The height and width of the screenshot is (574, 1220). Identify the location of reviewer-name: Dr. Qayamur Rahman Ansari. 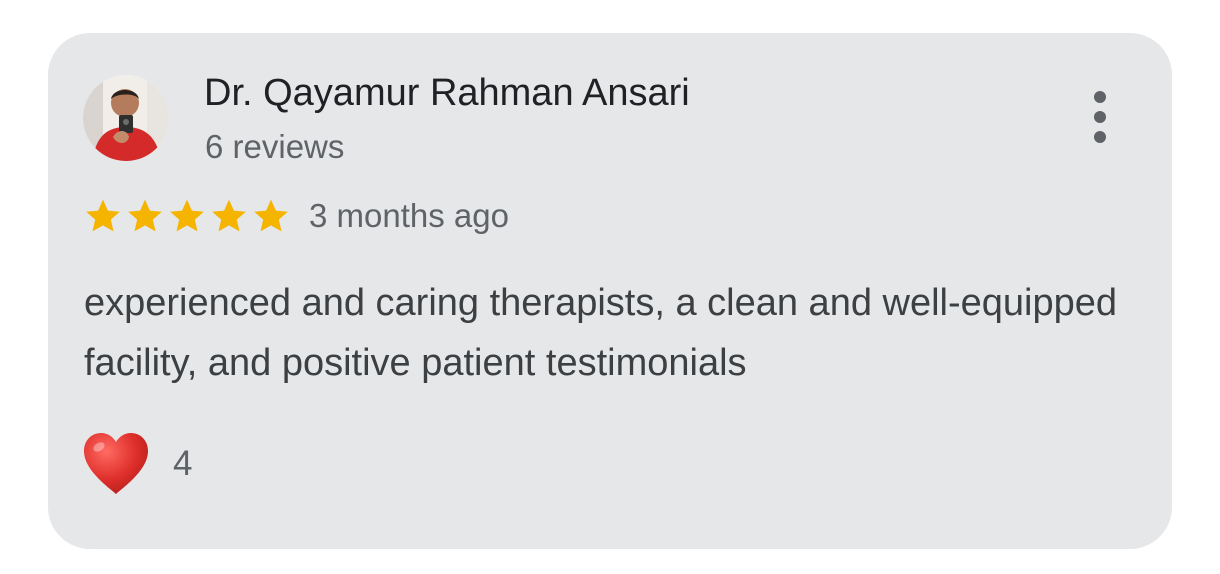
(447, 93).